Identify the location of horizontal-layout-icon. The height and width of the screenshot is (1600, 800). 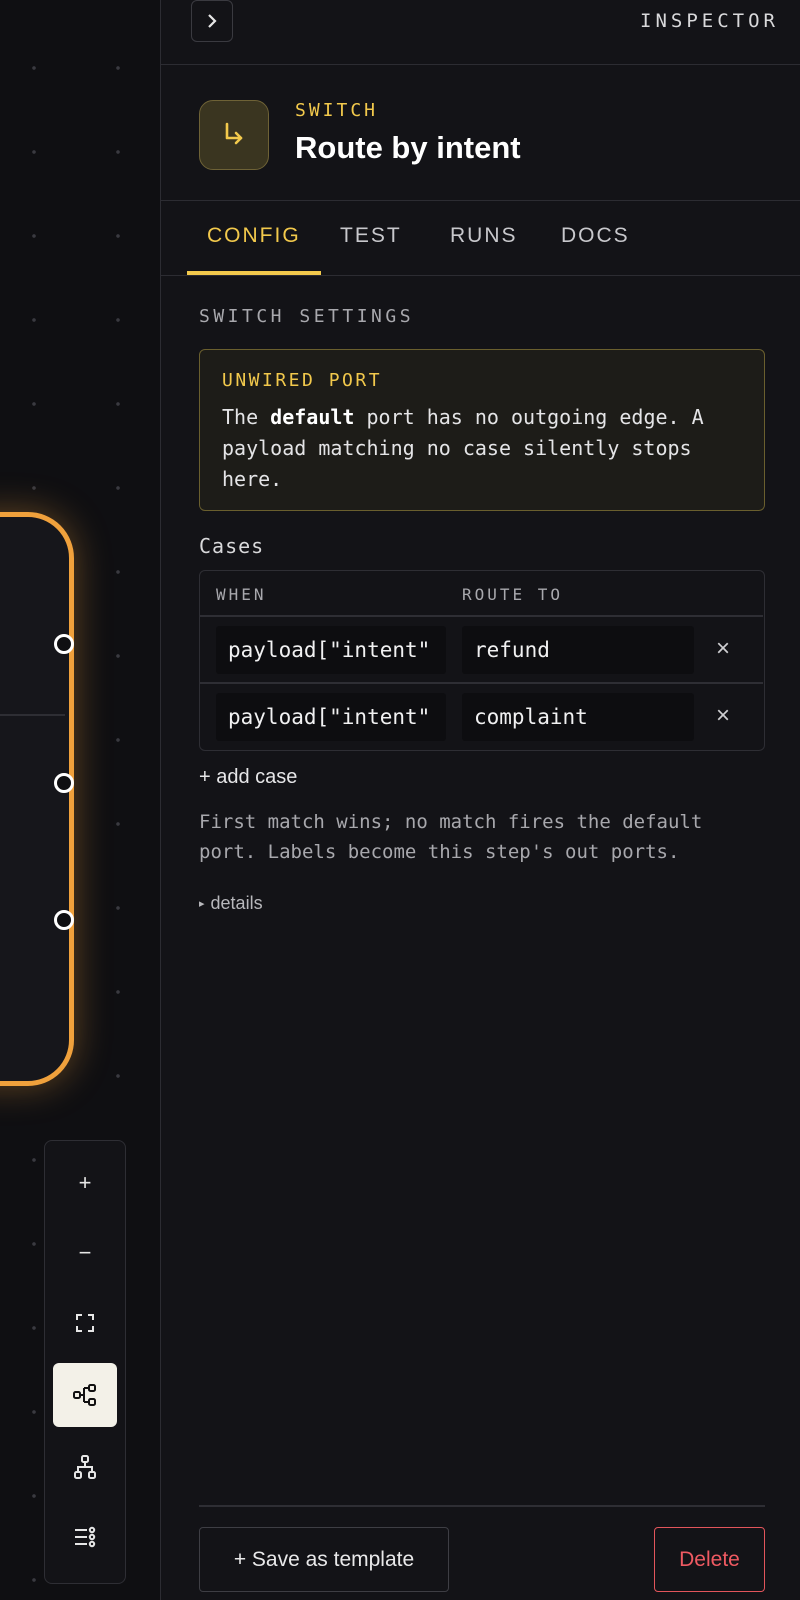
(84, 1395).